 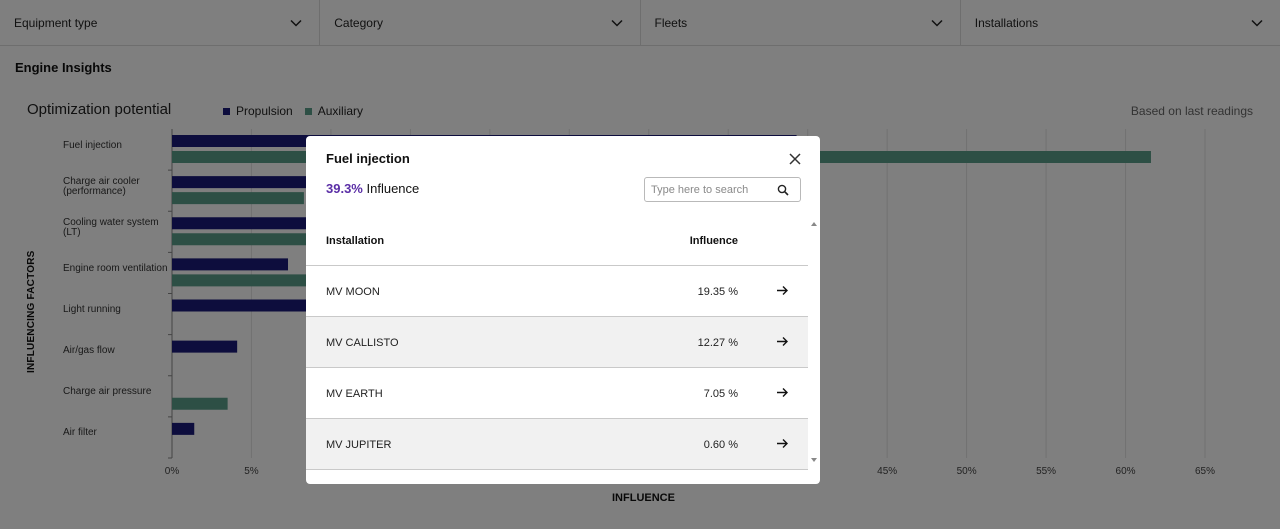 What do you see at coordinates (717, 343) in the screenshot?
I see `installation-influence: 12.27 %` at bounding box center [717, 343].